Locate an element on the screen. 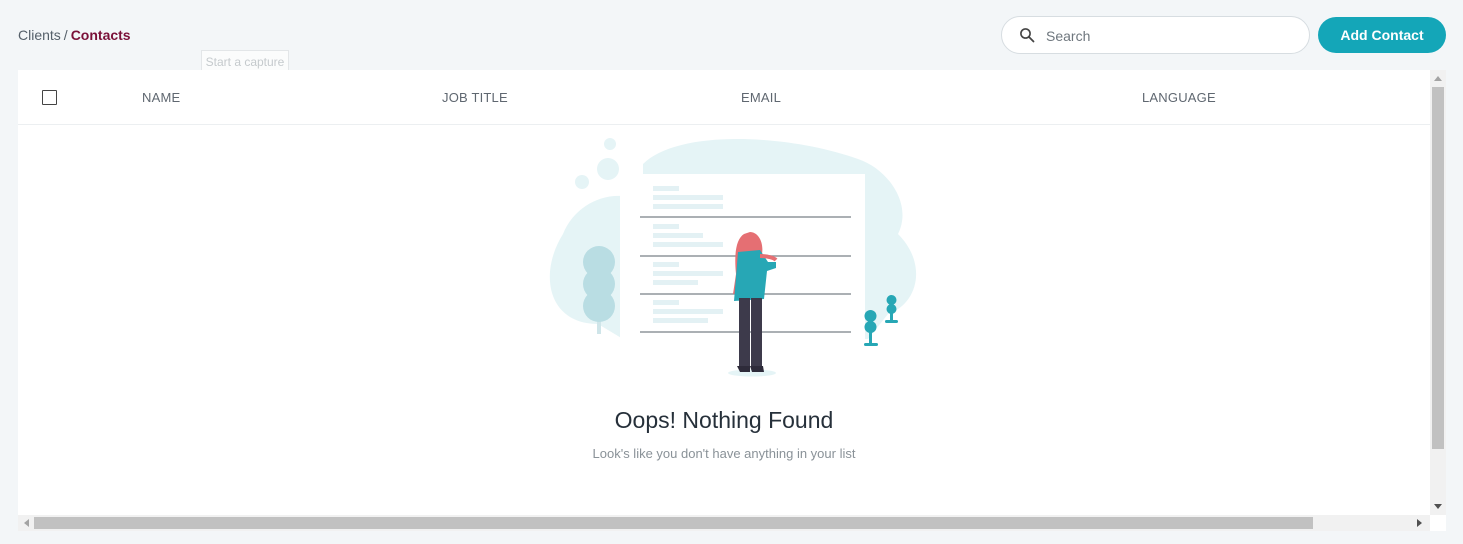 This screenshot has width=1463, height=544. horizontal-scrollbar is located at coordinates (724, 523).